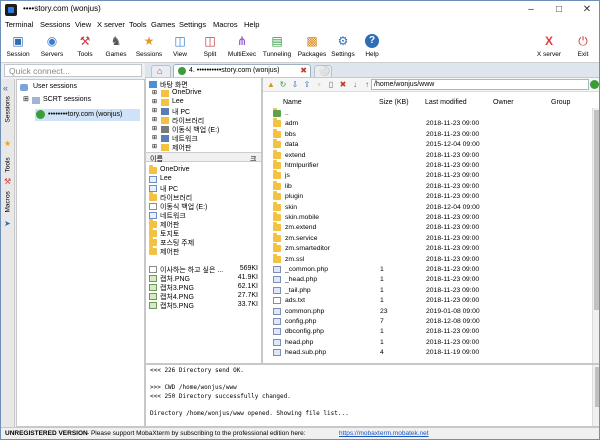 The image size is (600, 440). I want to click on col-size: Size (KB), so click(394, 103).